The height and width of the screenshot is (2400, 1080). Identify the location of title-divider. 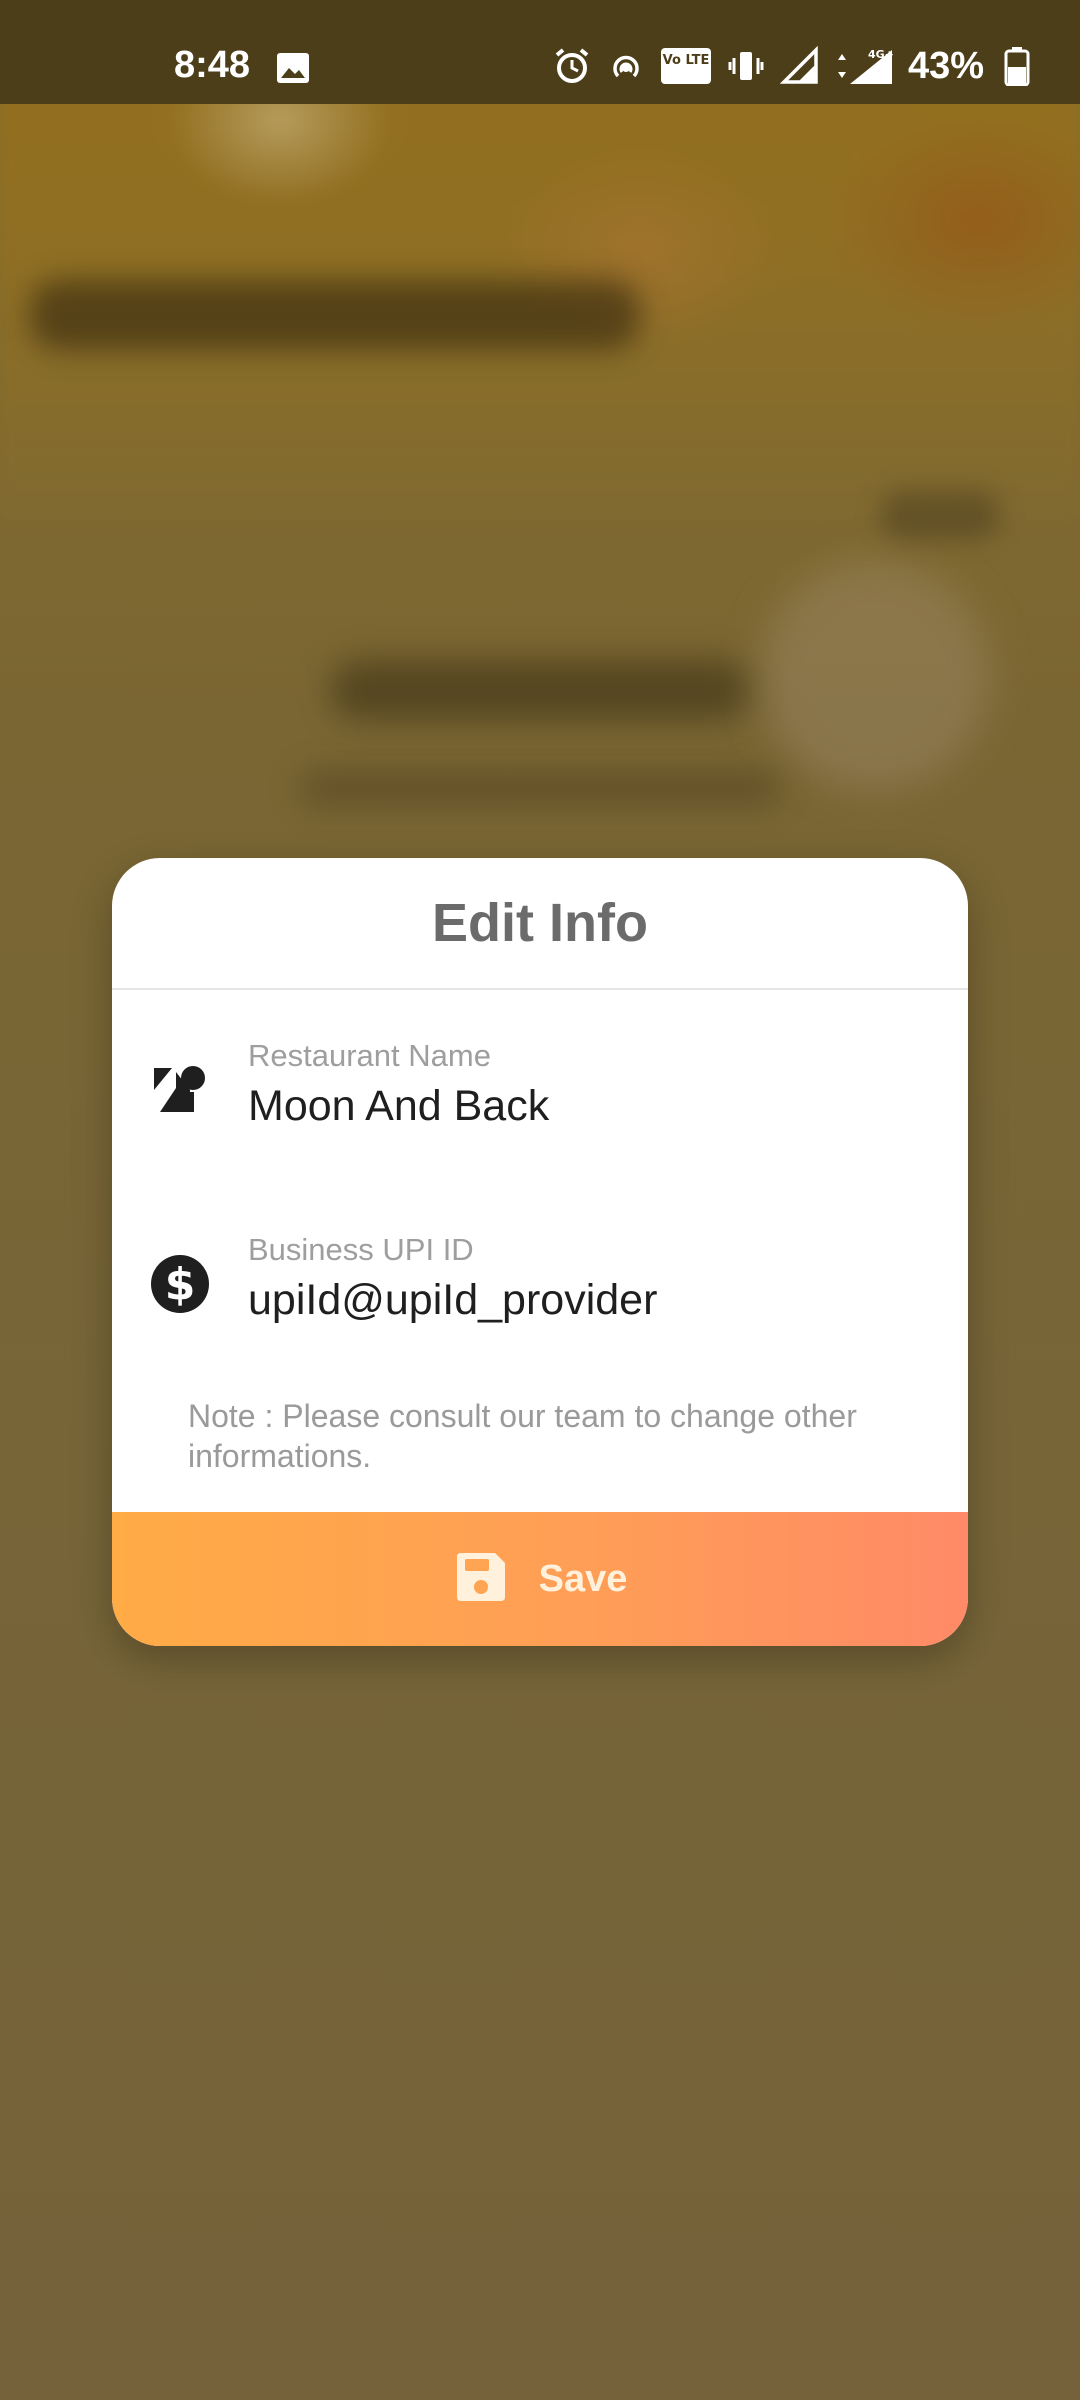
(540, 989).